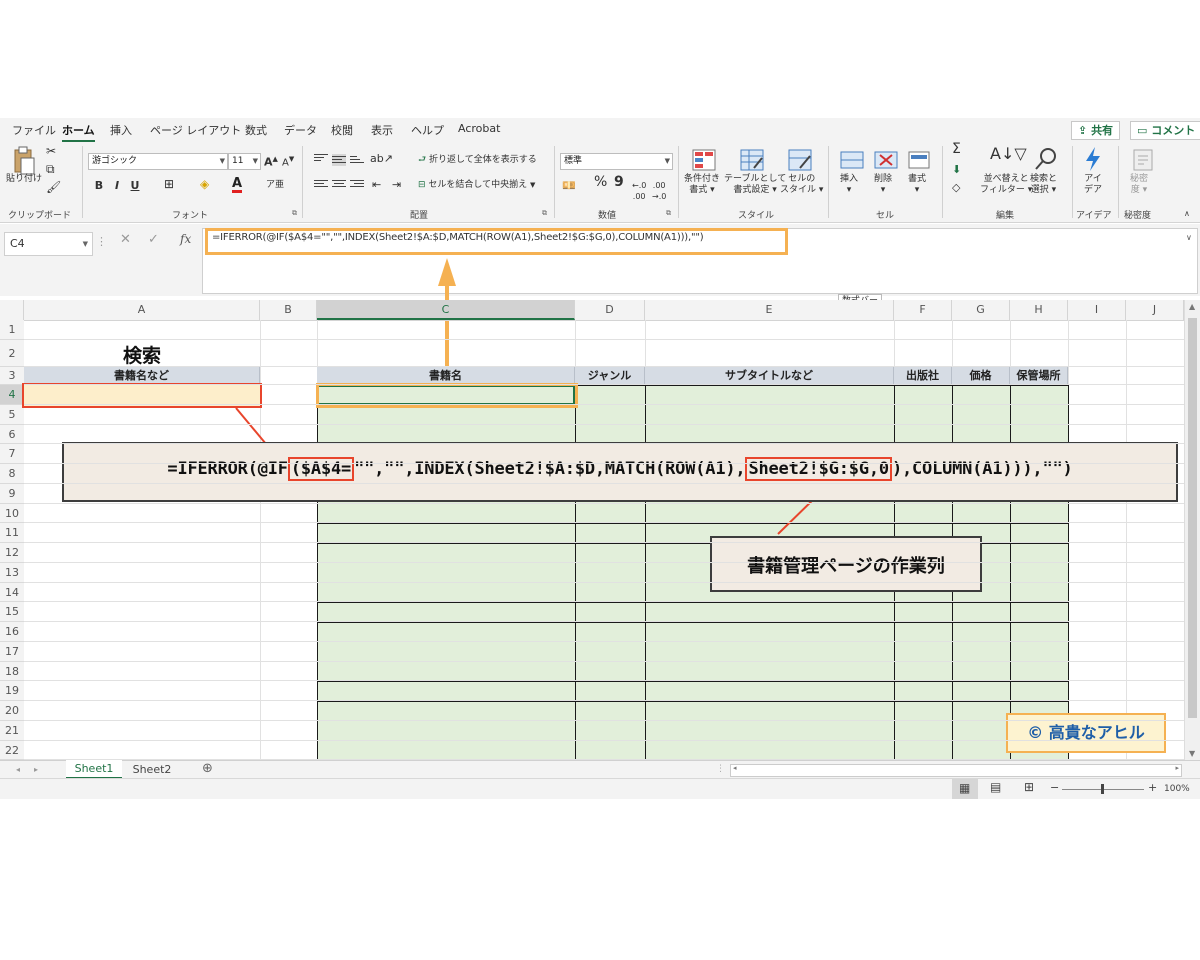 The width and height of the screenshot is (1200, 960). What do you see at coordinates (36, 769) in the screenshot?
I see `next-sheet-icon: ▸` at bounding box center [36, 769].